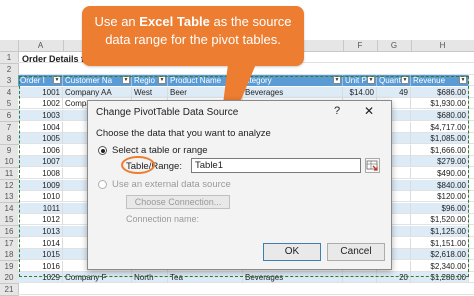  Describe the element at coordinates (372, 165) in the screenshot. I see `collapse-dialog-button` at that location.